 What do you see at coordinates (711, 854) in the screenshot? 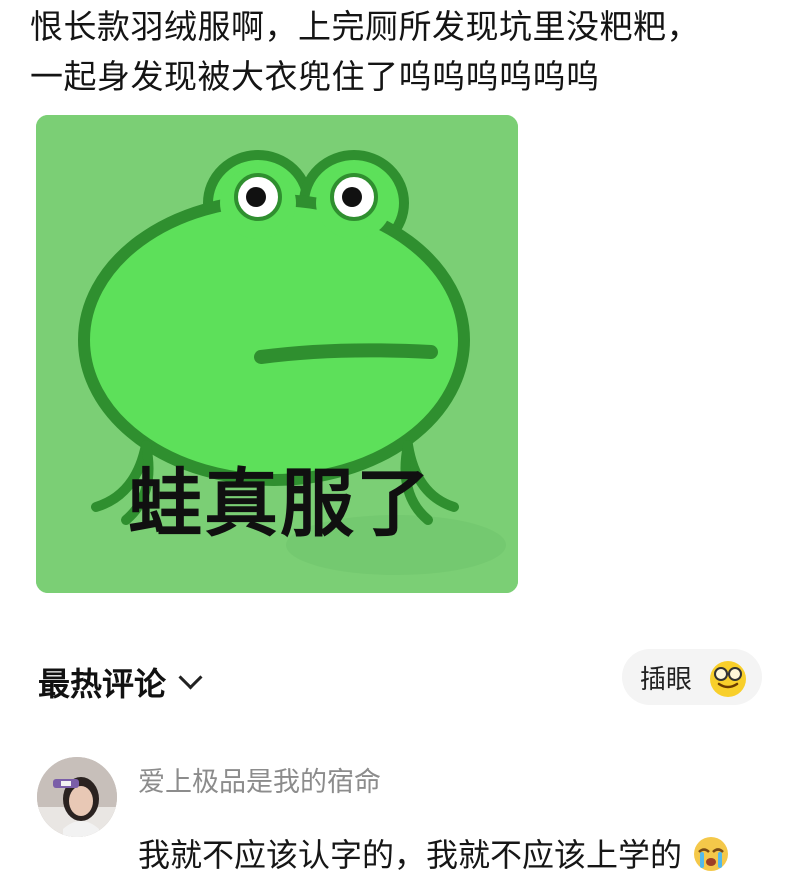
I see `crying-face-icon` at bounding box center [711, 854].